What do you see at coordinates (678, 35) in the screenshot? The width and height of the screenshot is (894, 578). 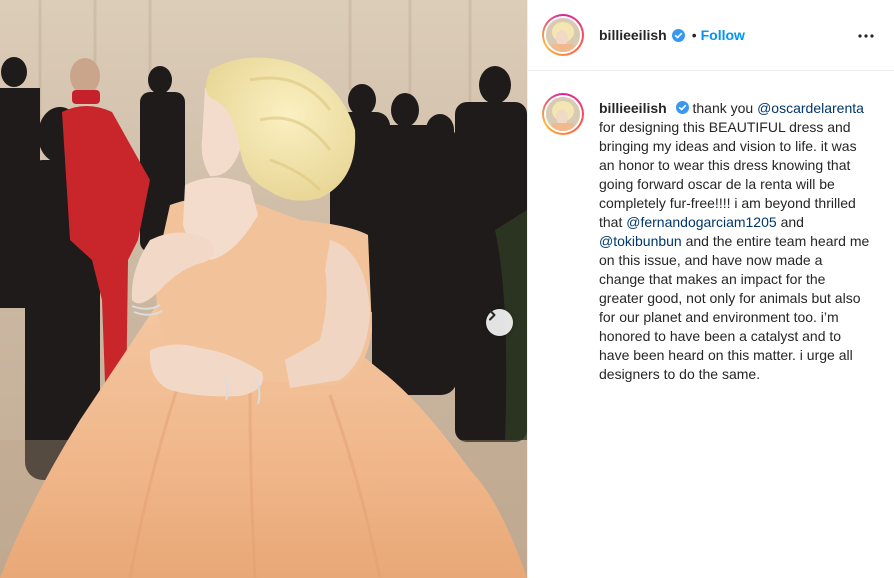 I see `verified-badge-icon` at bounding box center [678, 35].